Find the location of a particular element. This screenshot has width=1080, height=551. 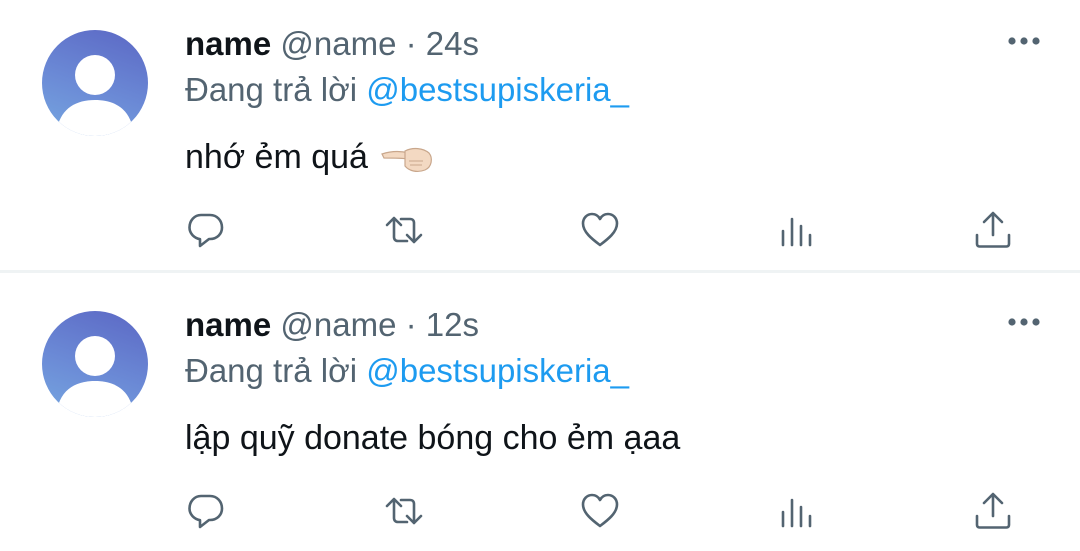

tweet-text: nhớ ẻm quá is located at coordinates (310, 157).